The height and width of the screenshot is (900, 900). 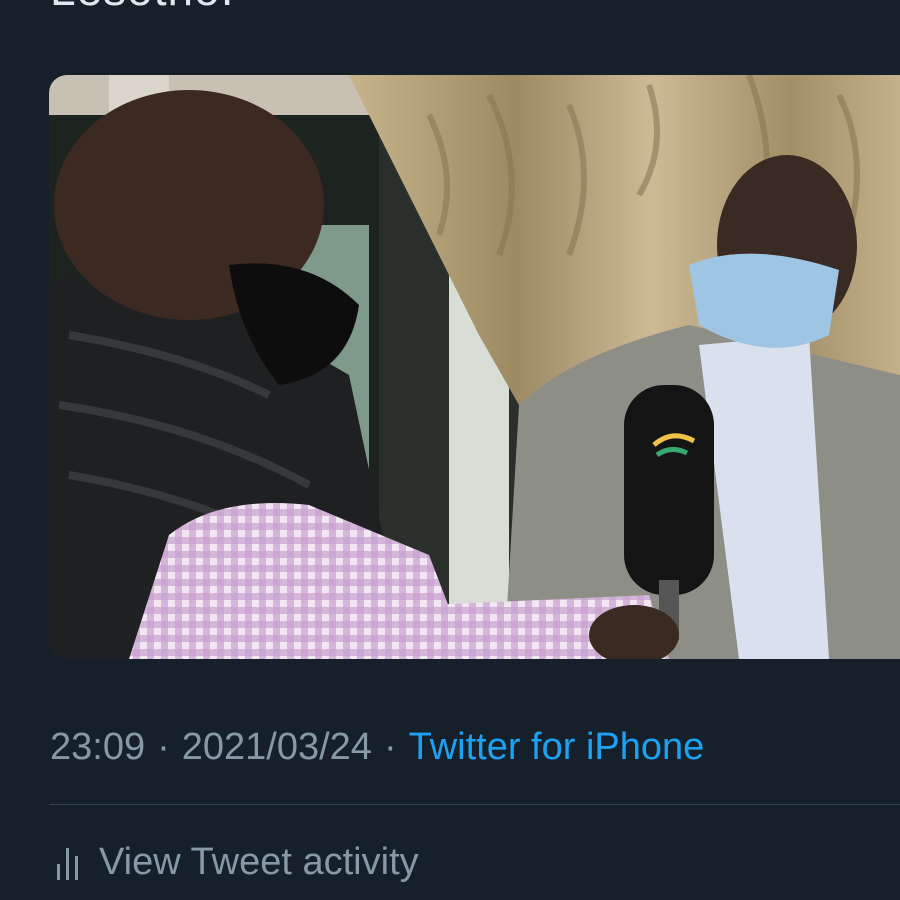 I want to click on view-tweet-activity-label: View Tweet activity, so click(x=259, y=861).